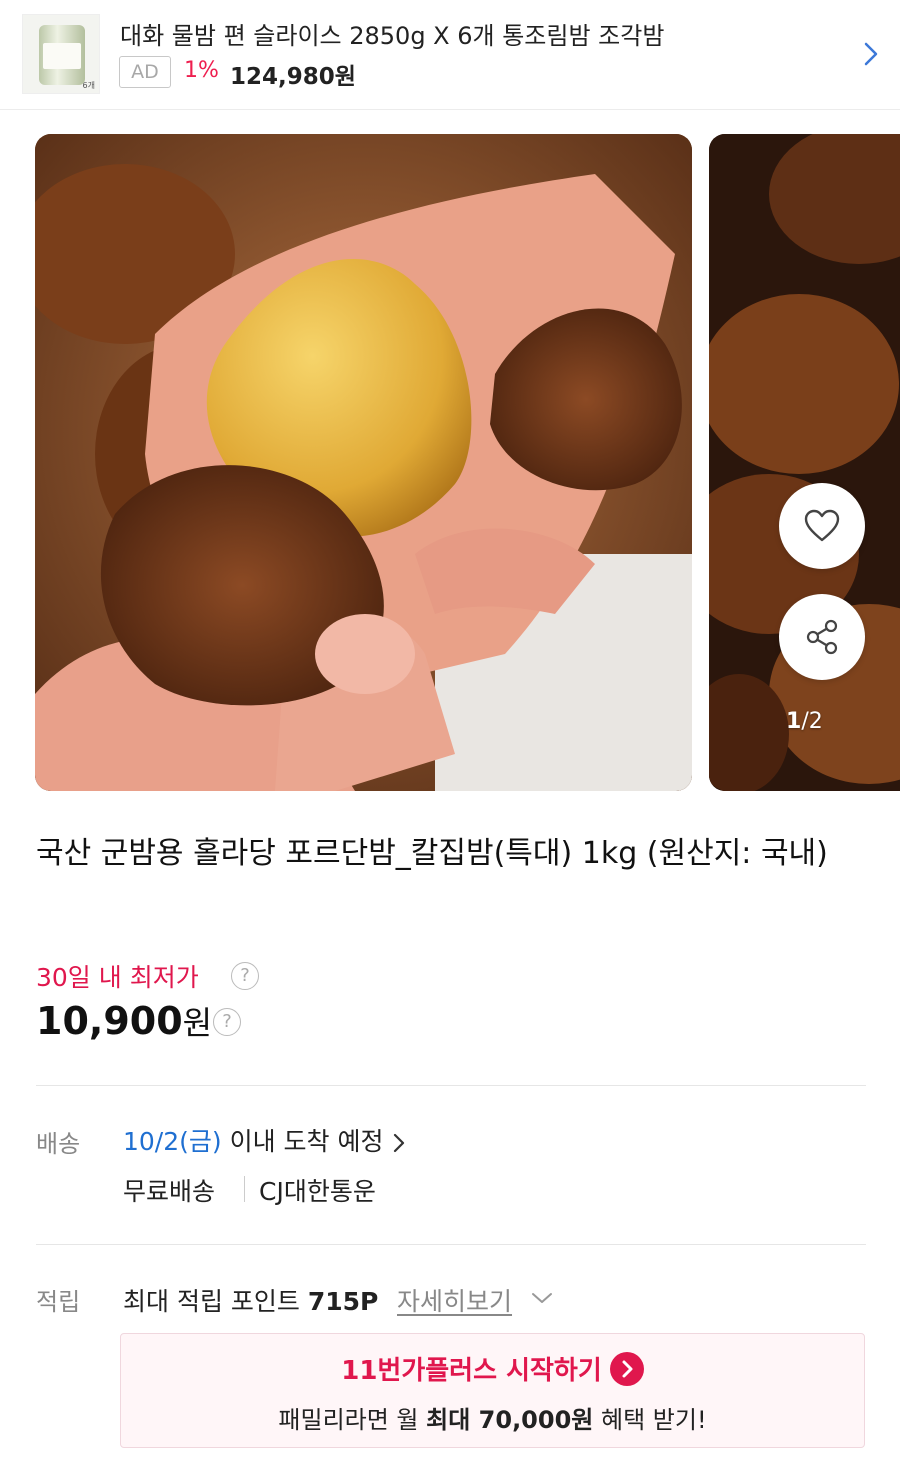 This screenshot has width=900, height=1460. Describe the element at coordinates (172, 1141) in the screenshot. I see `shipping-date: 10/2(금)` at that location.